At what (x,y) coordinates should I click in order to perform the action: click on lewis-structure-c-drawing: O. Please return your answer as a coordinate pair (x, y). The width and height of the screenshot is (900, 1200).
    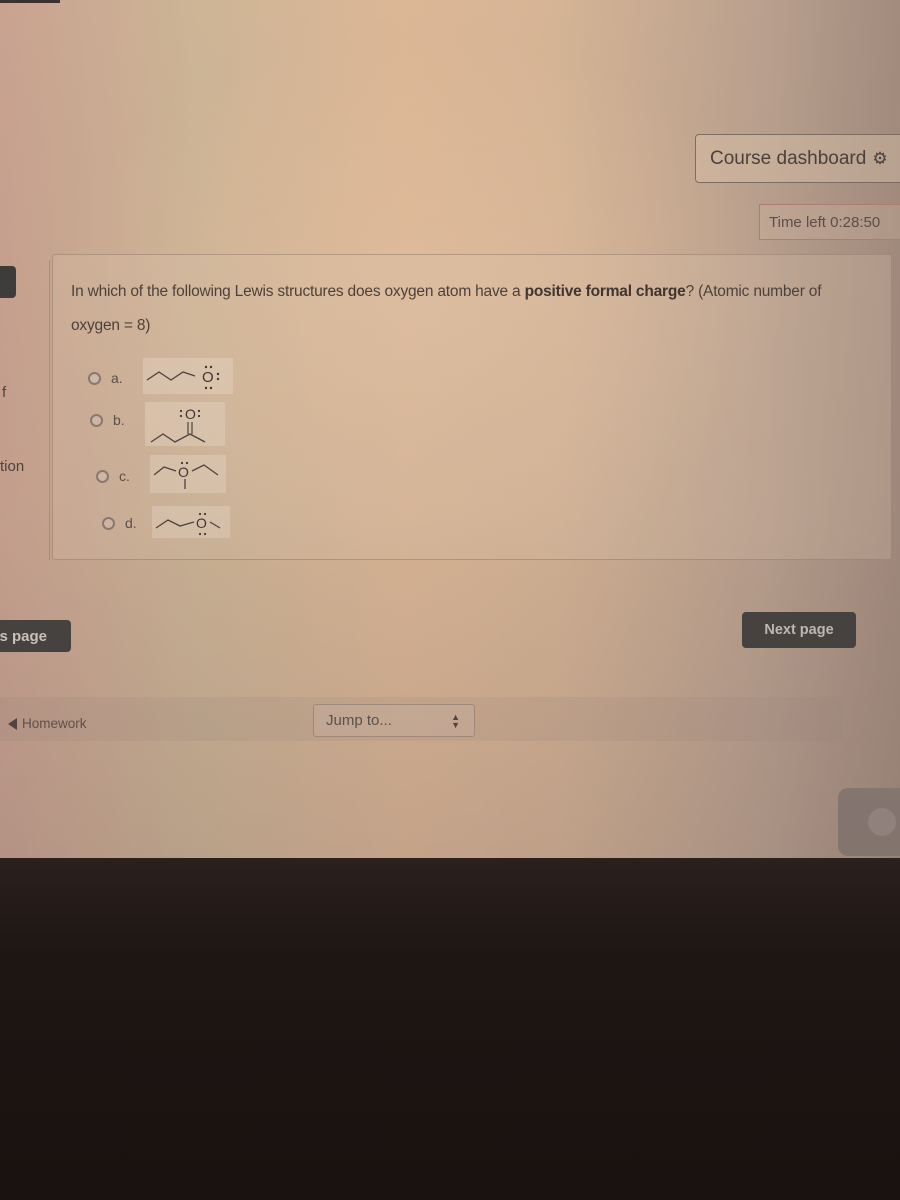
    Looking at the image, I should click on (186, 475).